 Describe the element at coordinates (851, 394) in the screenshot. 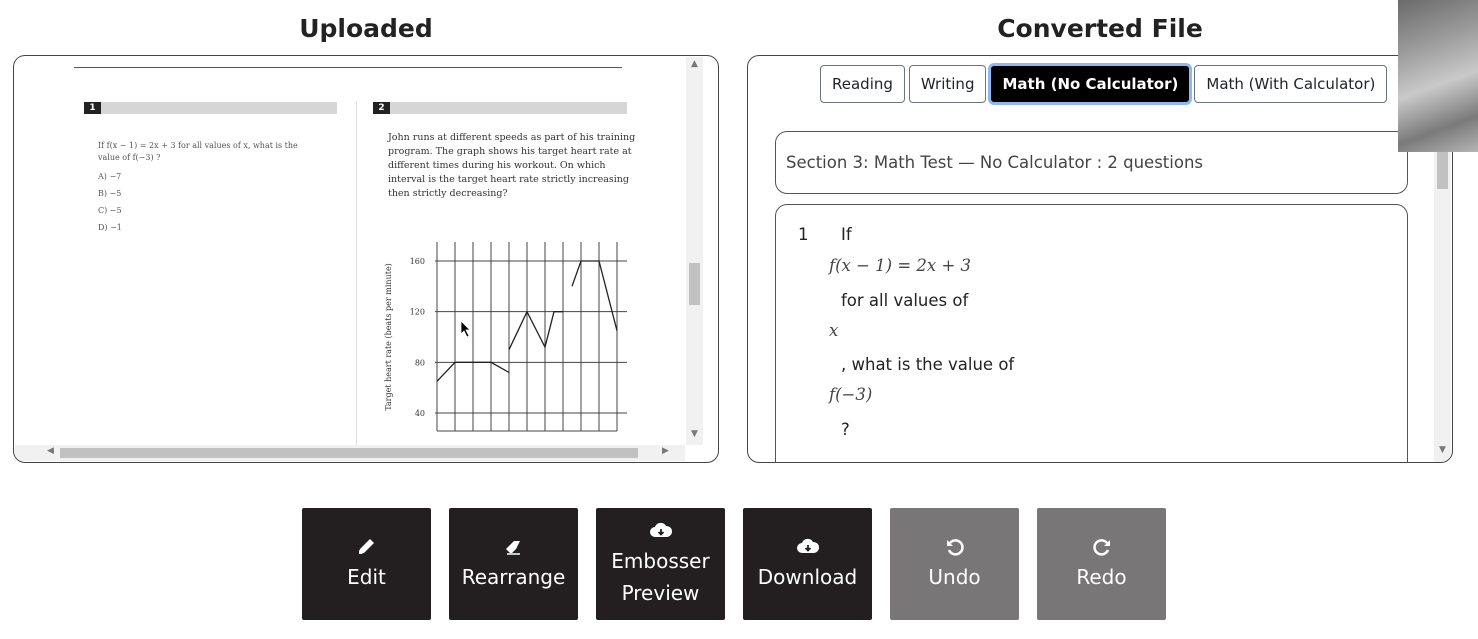

I see `math-function-call: f(−3)` at that location.